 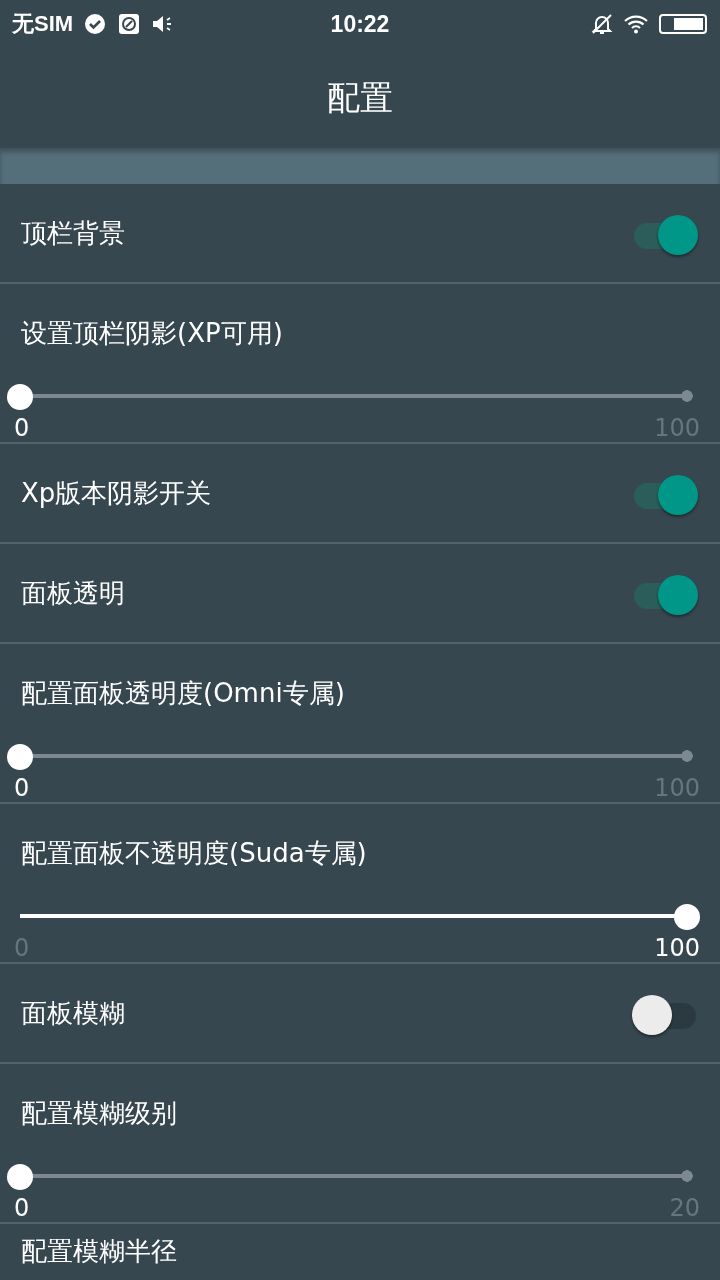 I want to click on page-title: 配置, so click(x=360, y=97).